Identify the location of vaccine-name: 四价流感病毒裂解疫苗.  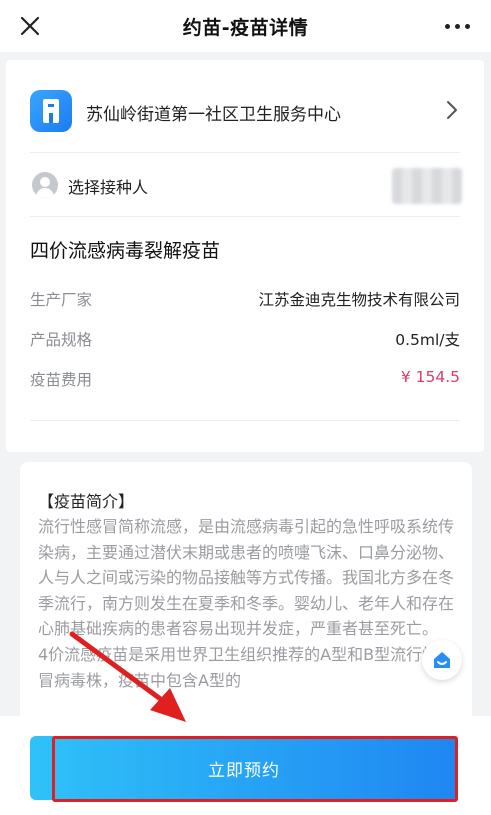
(125, 251).